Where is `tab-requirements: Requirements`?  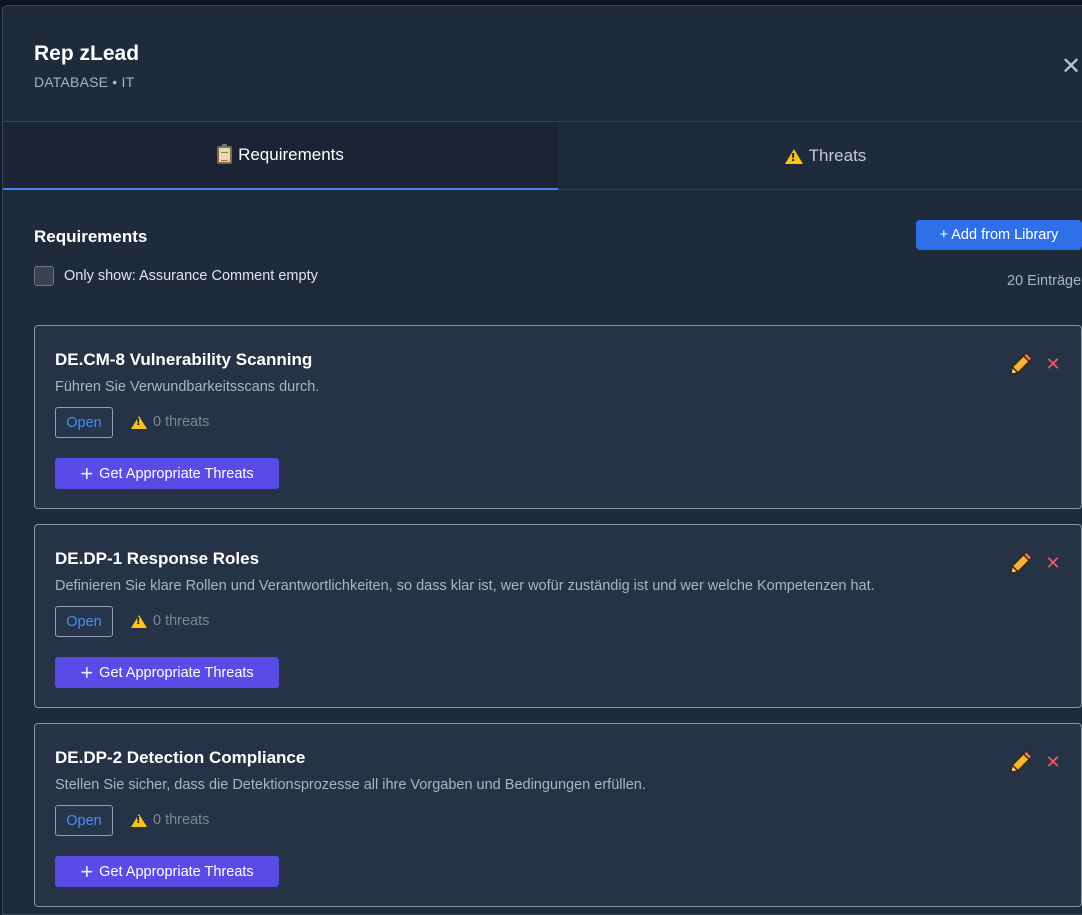 tab-requirements: Requirements is located at coordinates (280, 156).